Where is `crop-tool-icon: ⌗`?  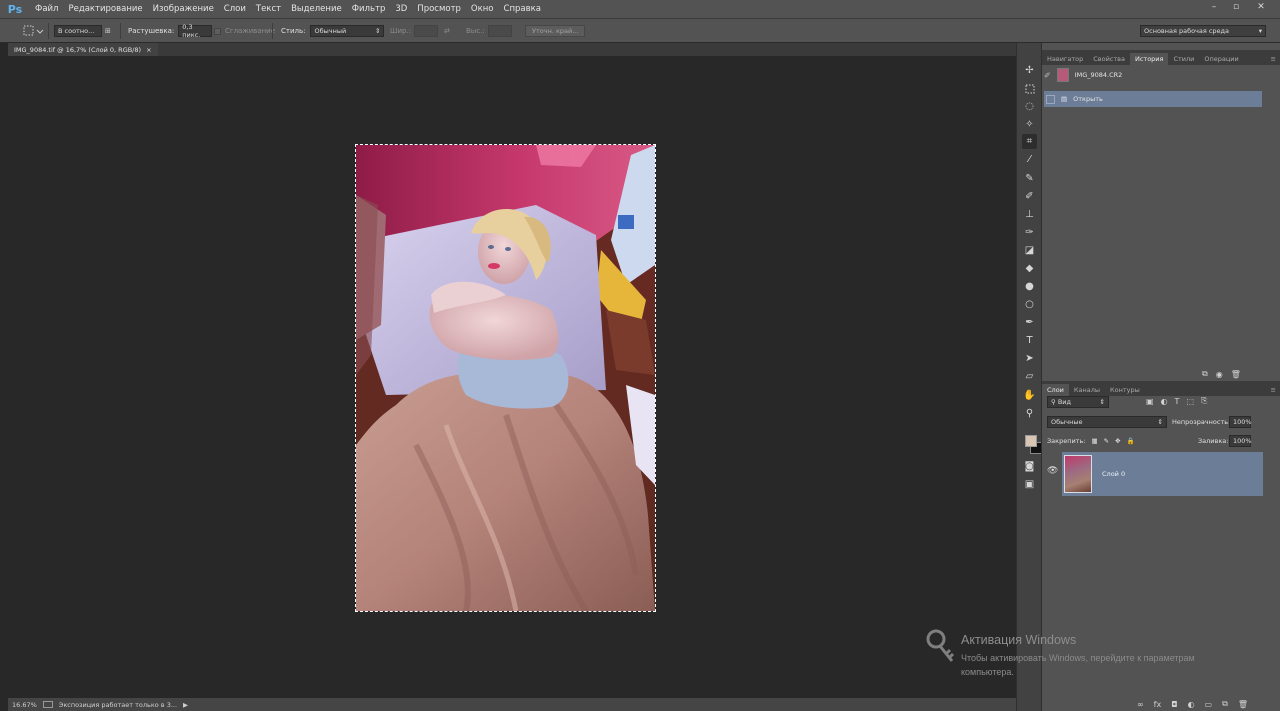 crop-tool-icon: ⌗ is located at coordinates (1029, 141).